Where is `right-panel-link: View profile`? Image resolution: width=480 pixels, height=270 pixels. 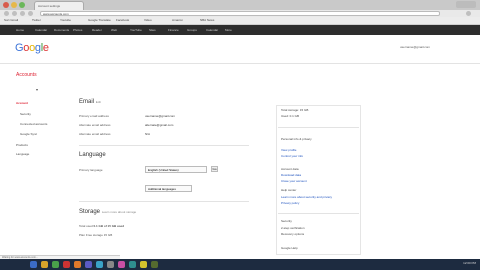 right-panel-link: View profile is located at coordinates (288, 150).